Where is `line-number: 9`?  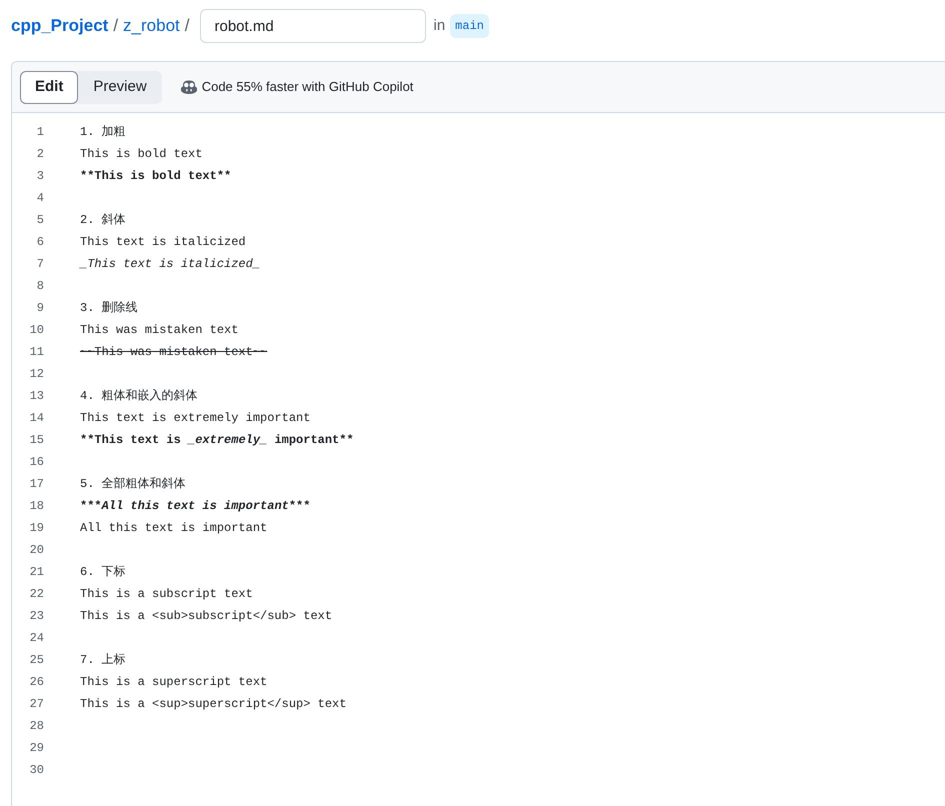
line-number: 9 is located at coordinates (40, 308).